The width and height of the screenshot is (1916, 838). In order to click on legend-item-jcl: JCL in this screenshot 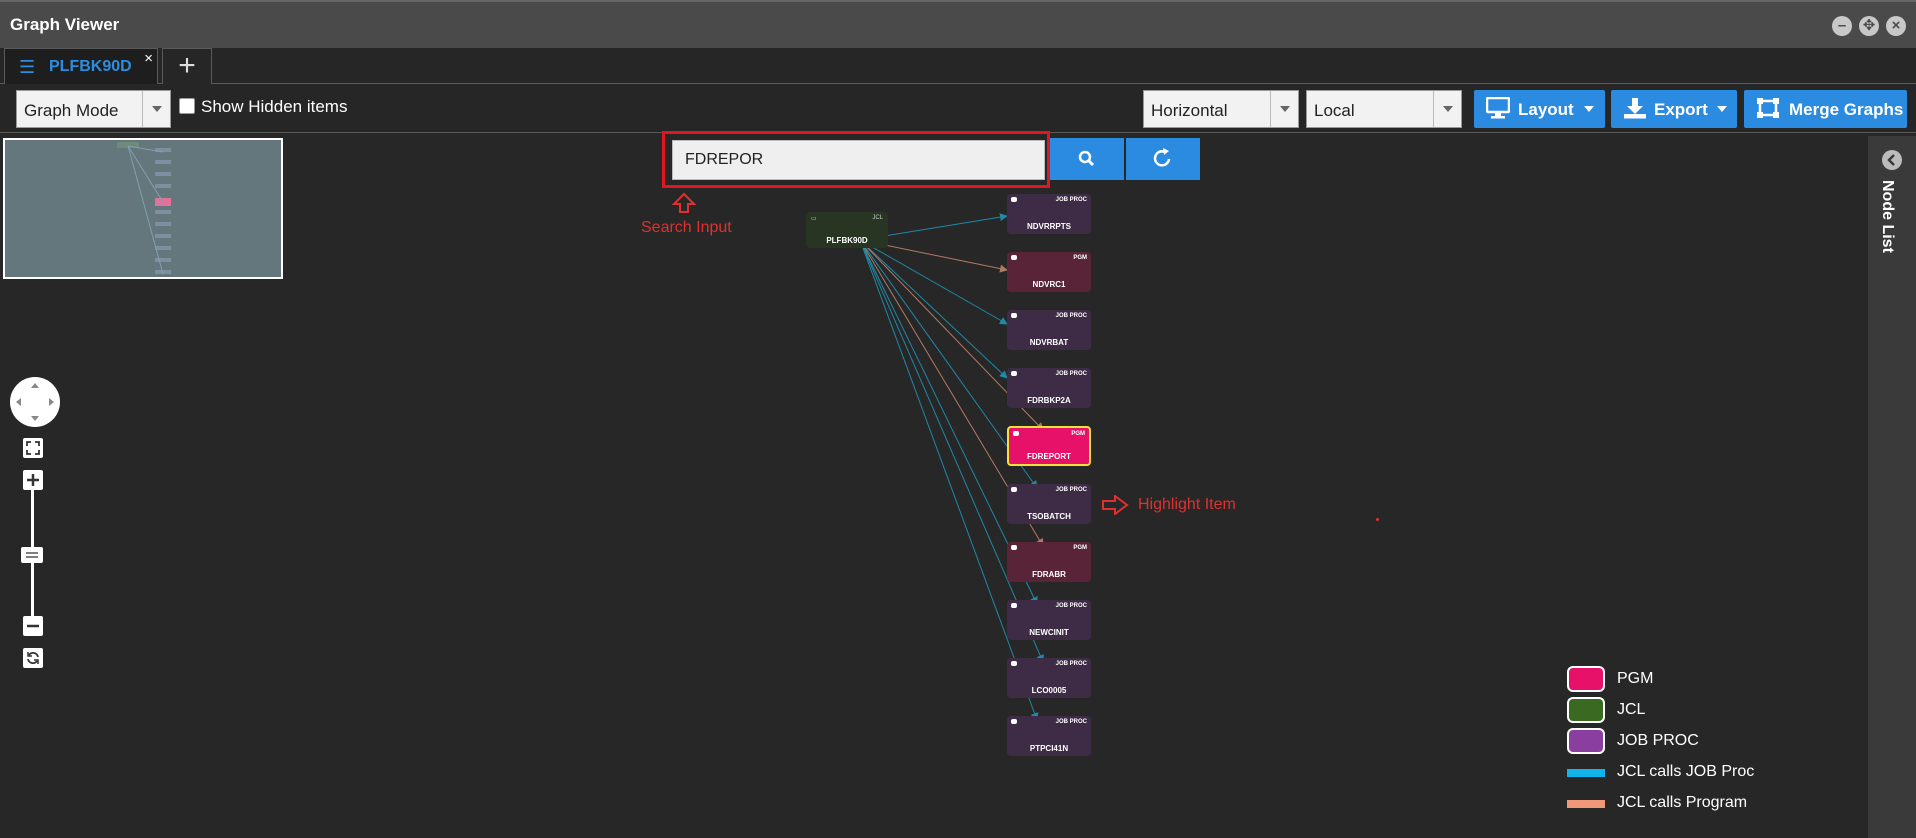, I will do `click(1727, 710)`.